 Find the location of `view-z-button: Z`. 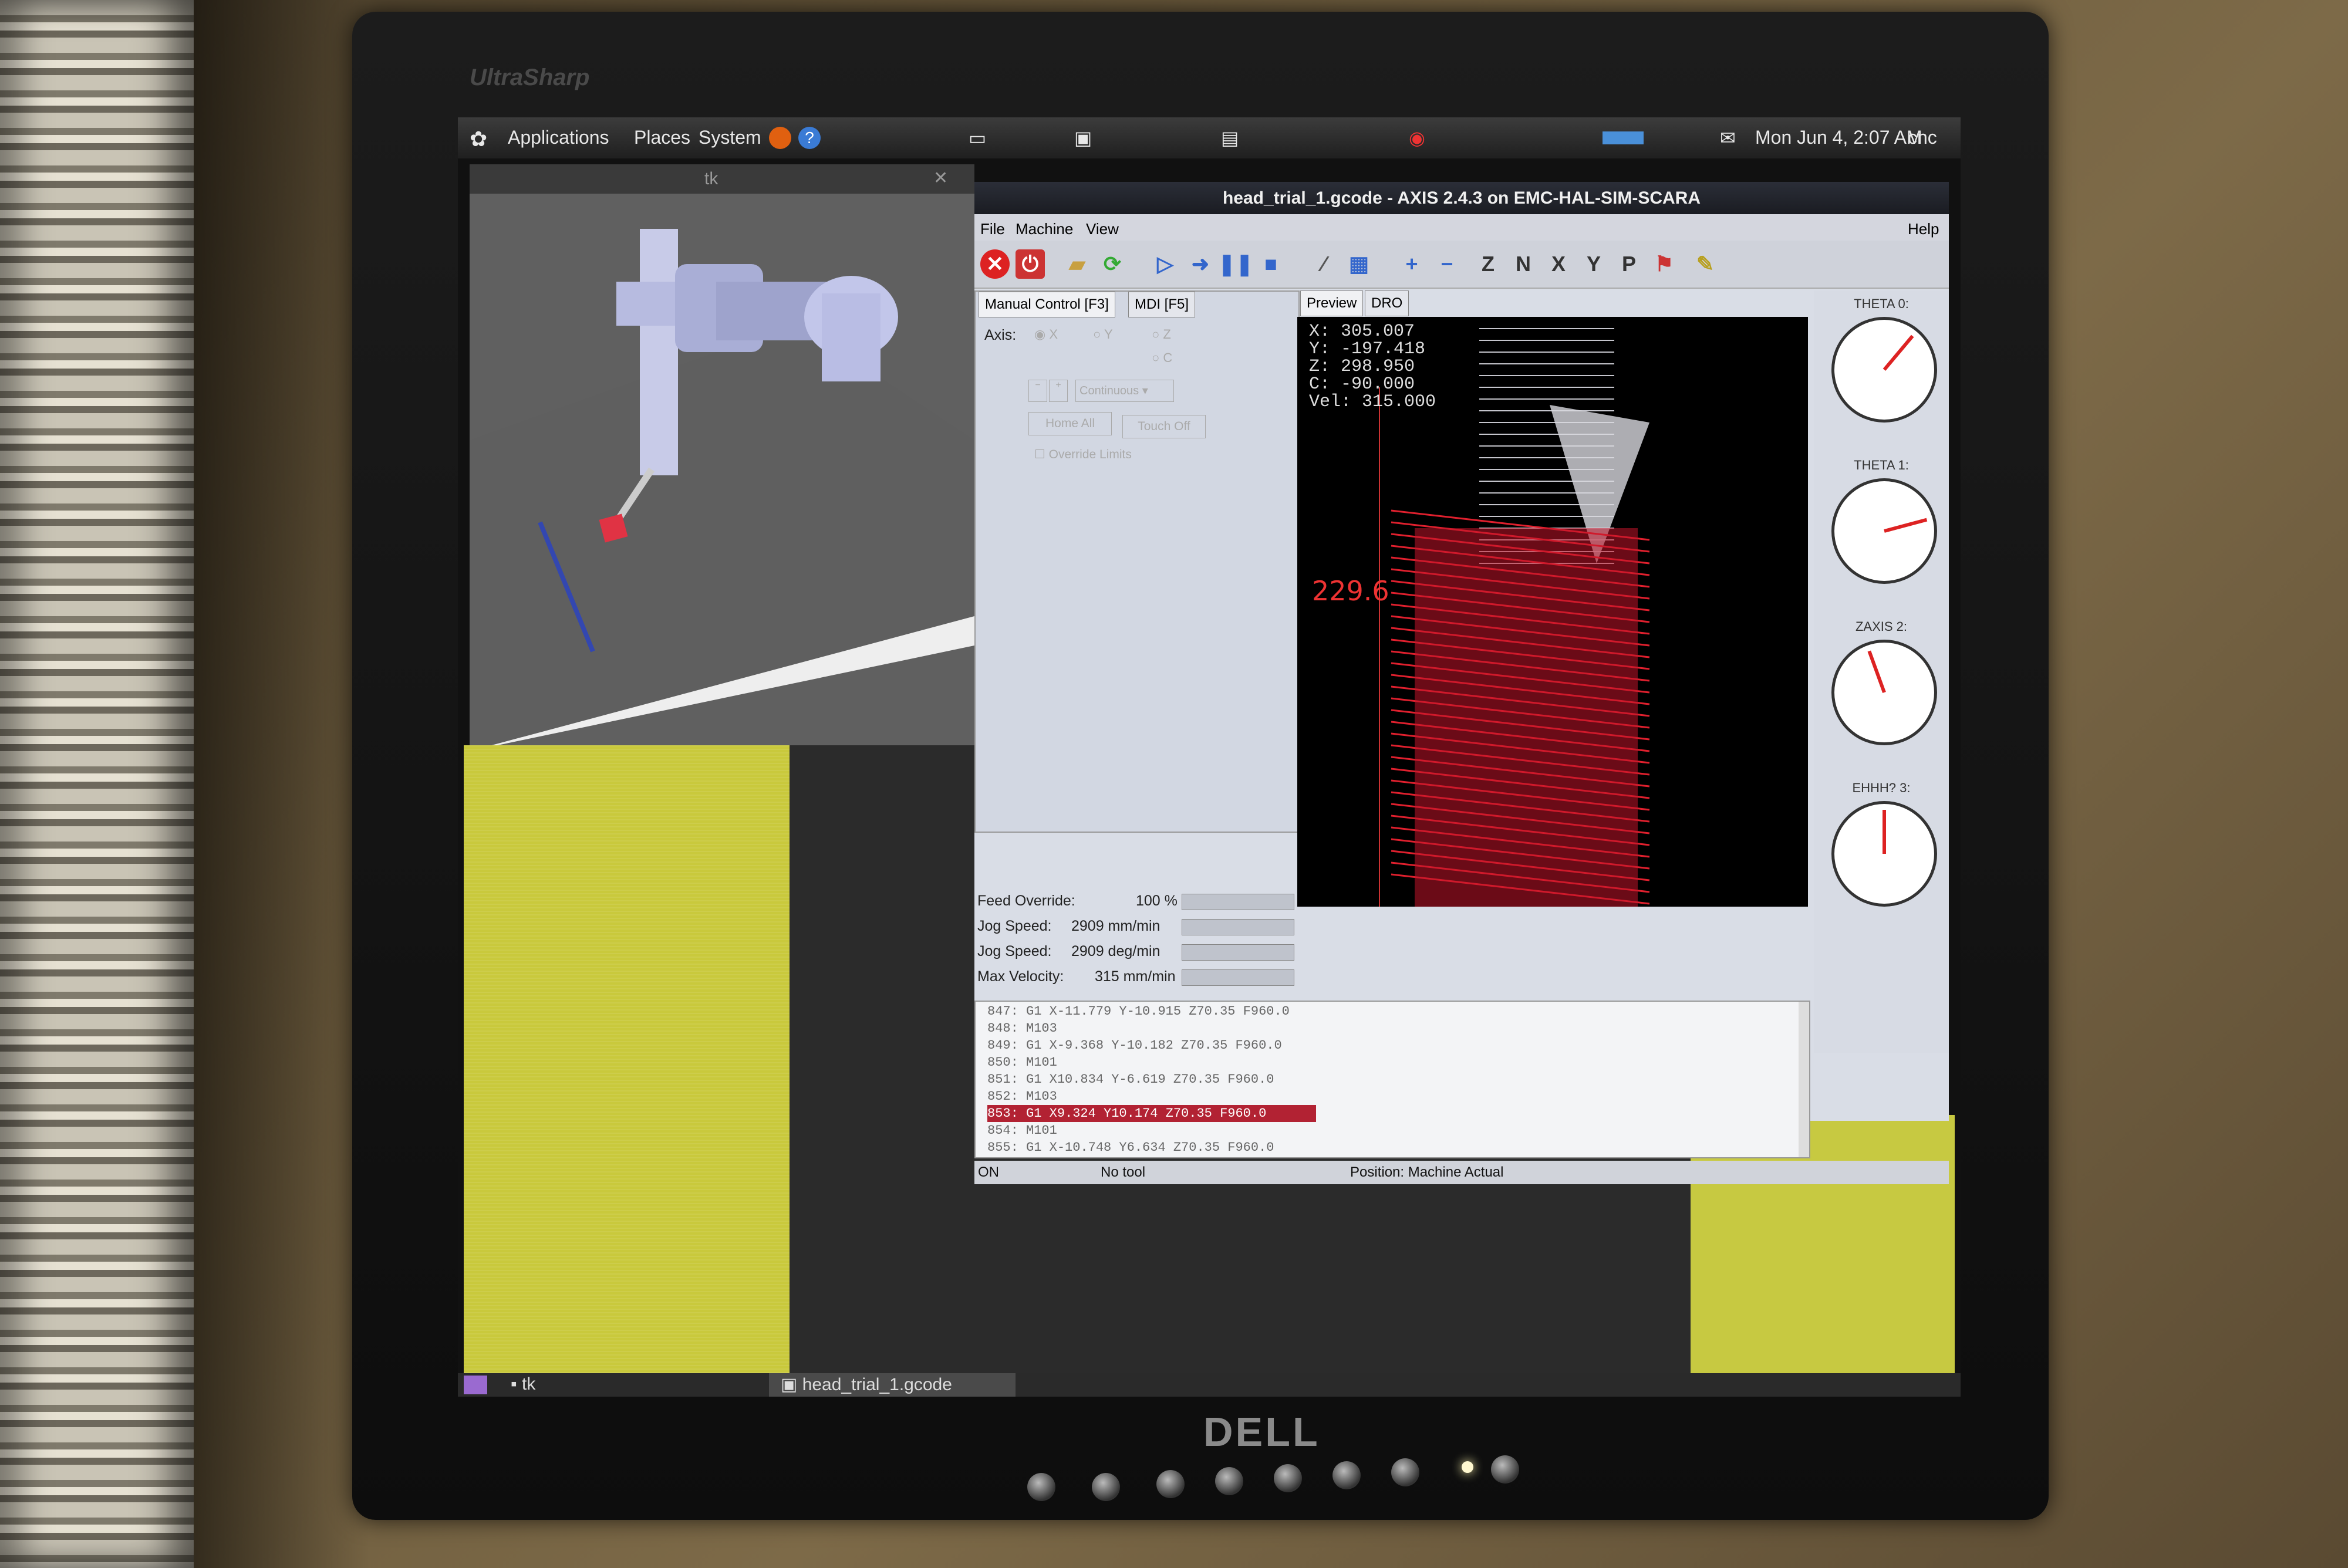

view-z-button: Z is located at coordinates (1488, 264).